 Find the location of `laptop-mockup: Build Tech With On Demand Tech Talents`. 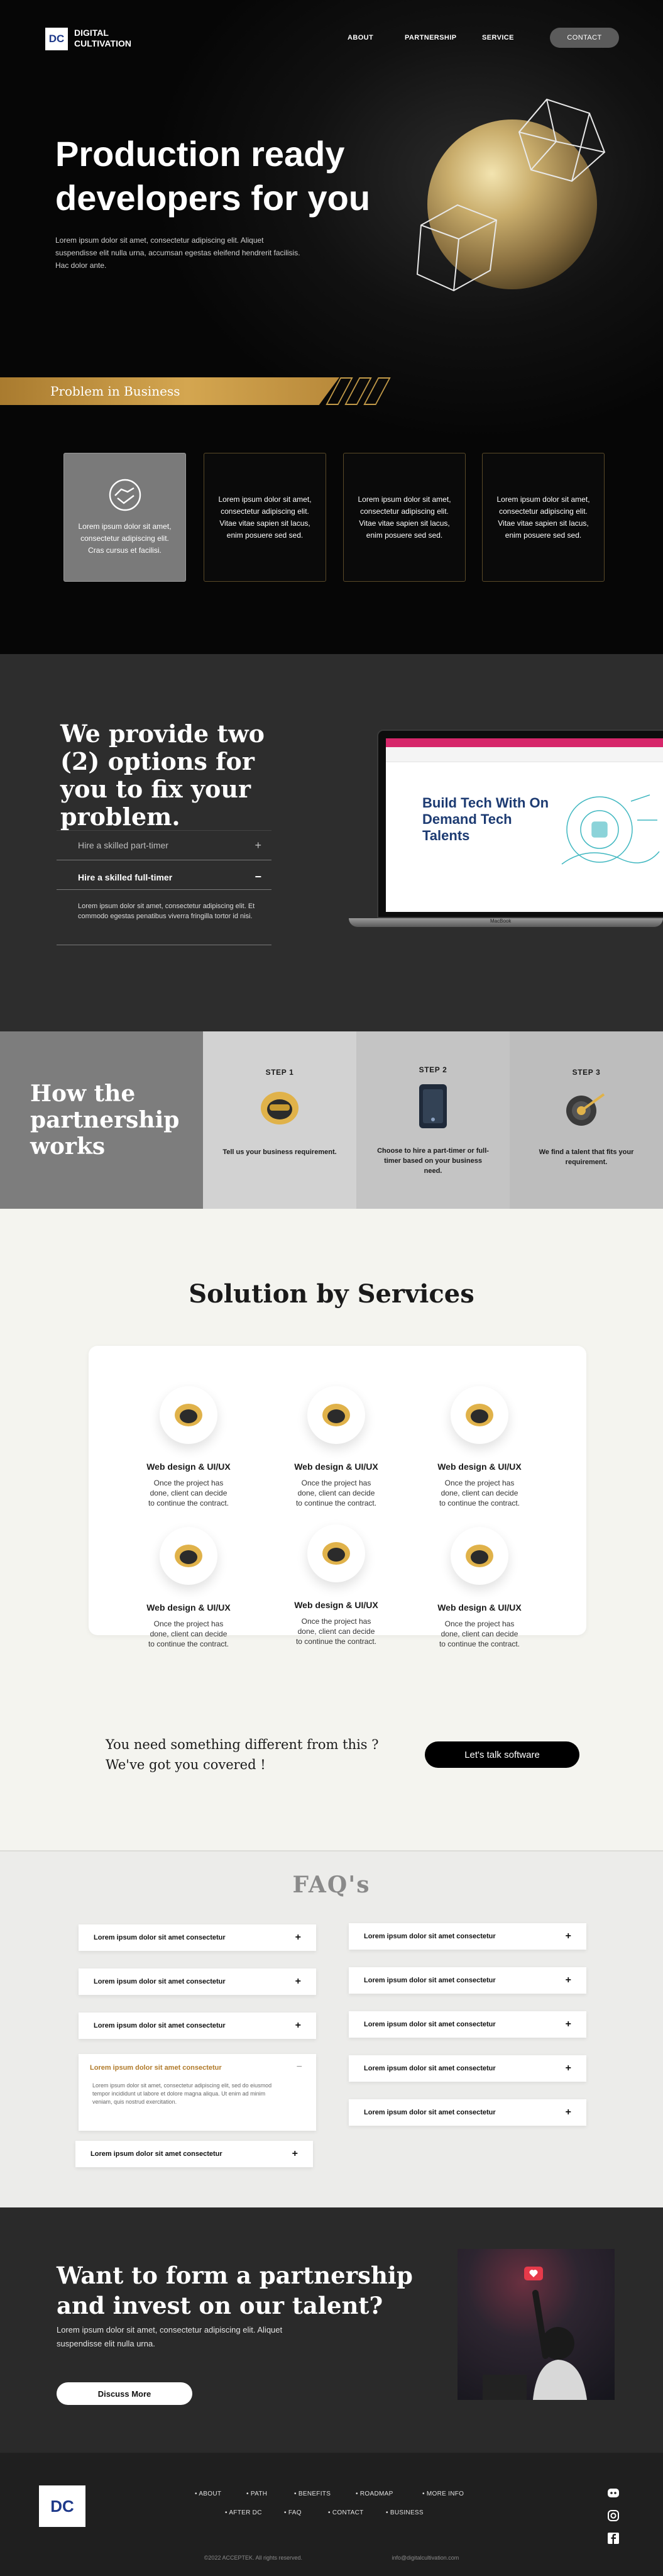

laptop-mockup: Build Tech With On Demand Tech Talents is located at coordinates (520, 824).